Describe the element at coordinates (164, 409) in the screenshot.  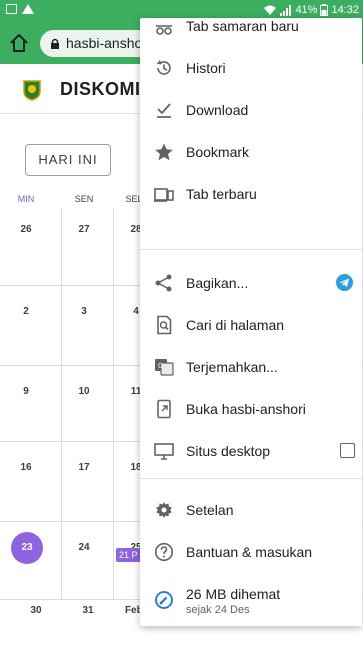
I see `open-app-icon` at that location.